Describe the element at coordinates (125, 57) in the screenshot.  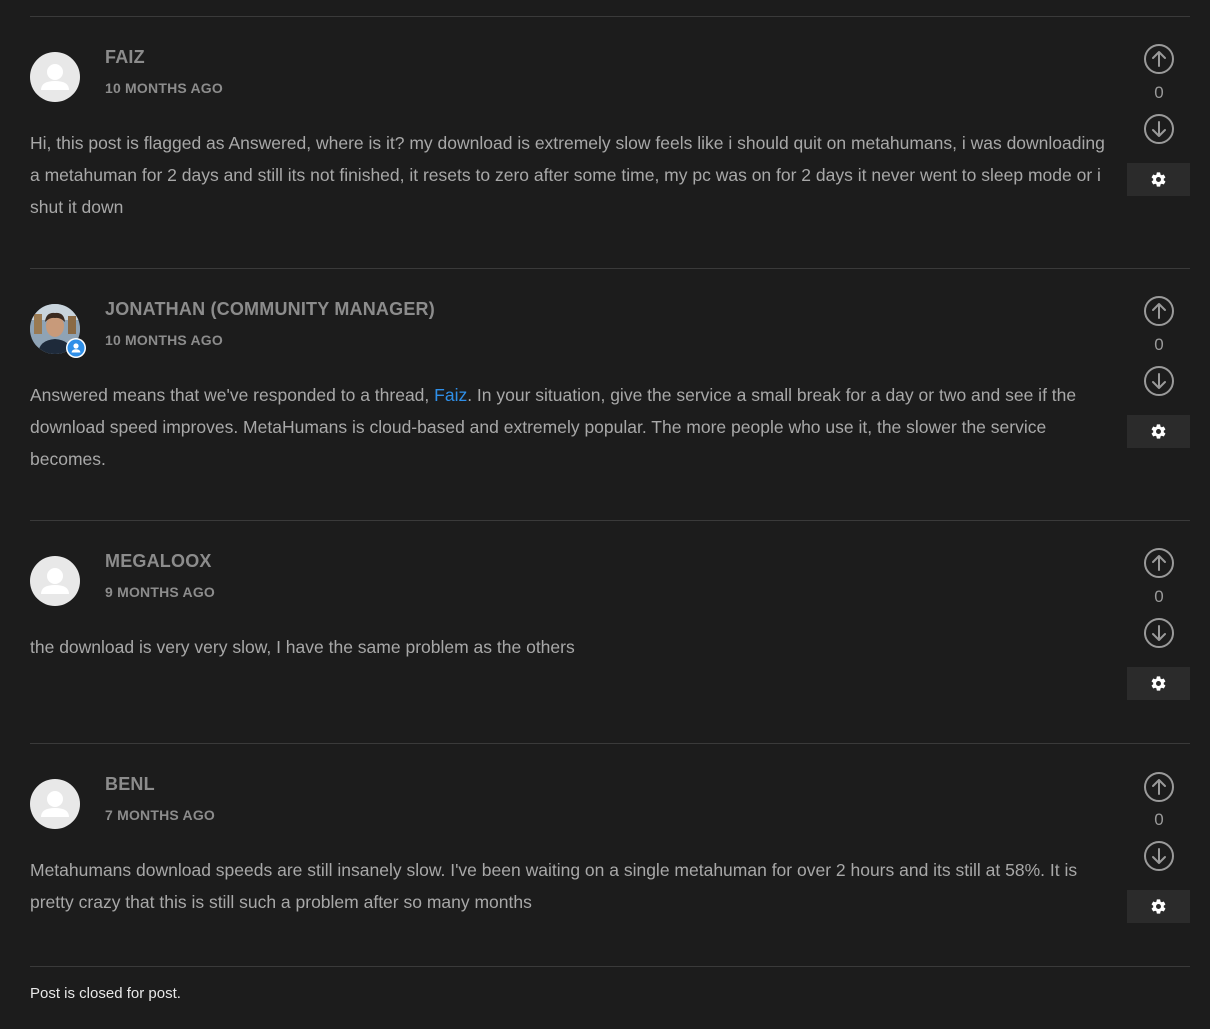
I see `comment-author: FAIZ` at that location.